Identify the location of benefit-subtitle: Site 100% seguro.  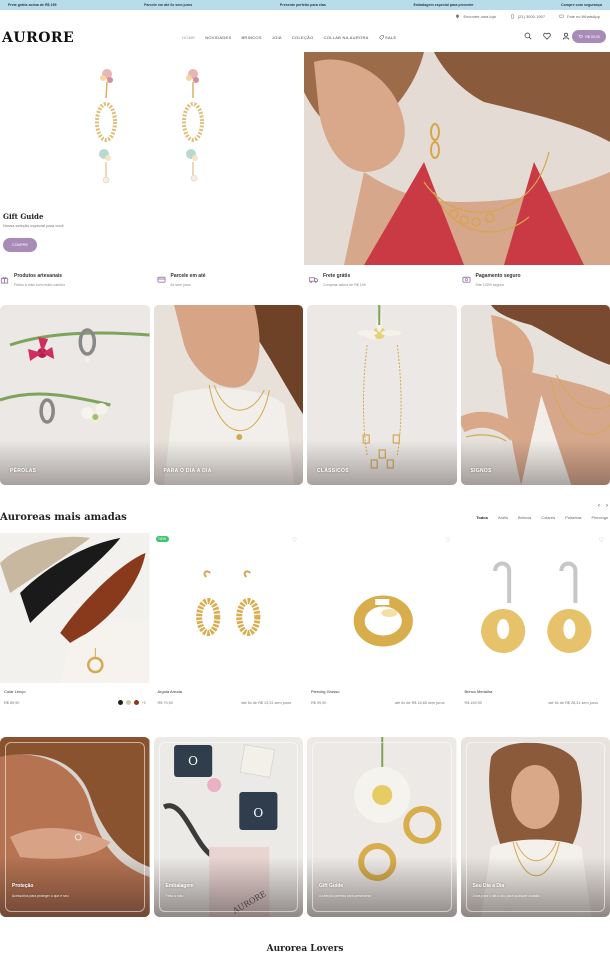
(489, 285).